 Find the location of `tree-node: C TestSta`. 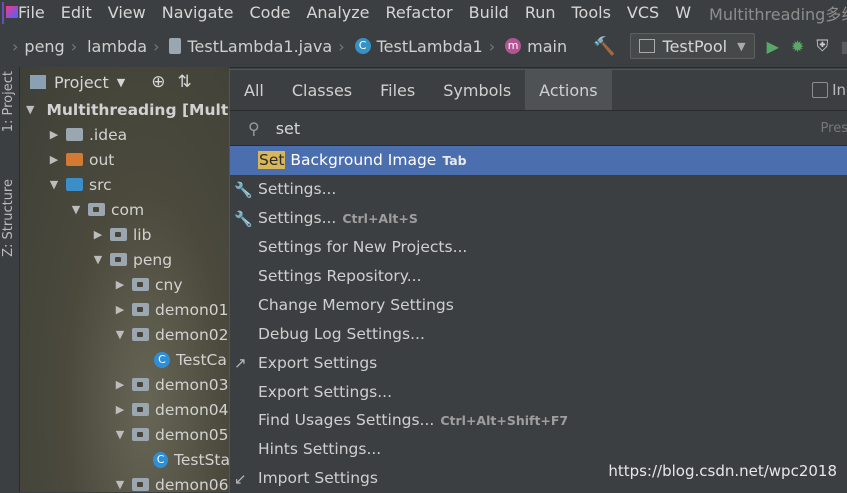

tree-node: C TestSta is located at coordinates (125, 459).